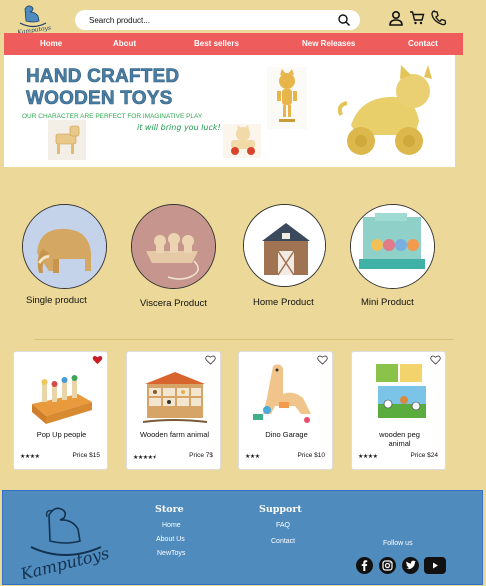  What do you see at coordinates (242, 141) in the screenshot?
I see `wooden-cat-car-image` at bounding box center [242, 141].